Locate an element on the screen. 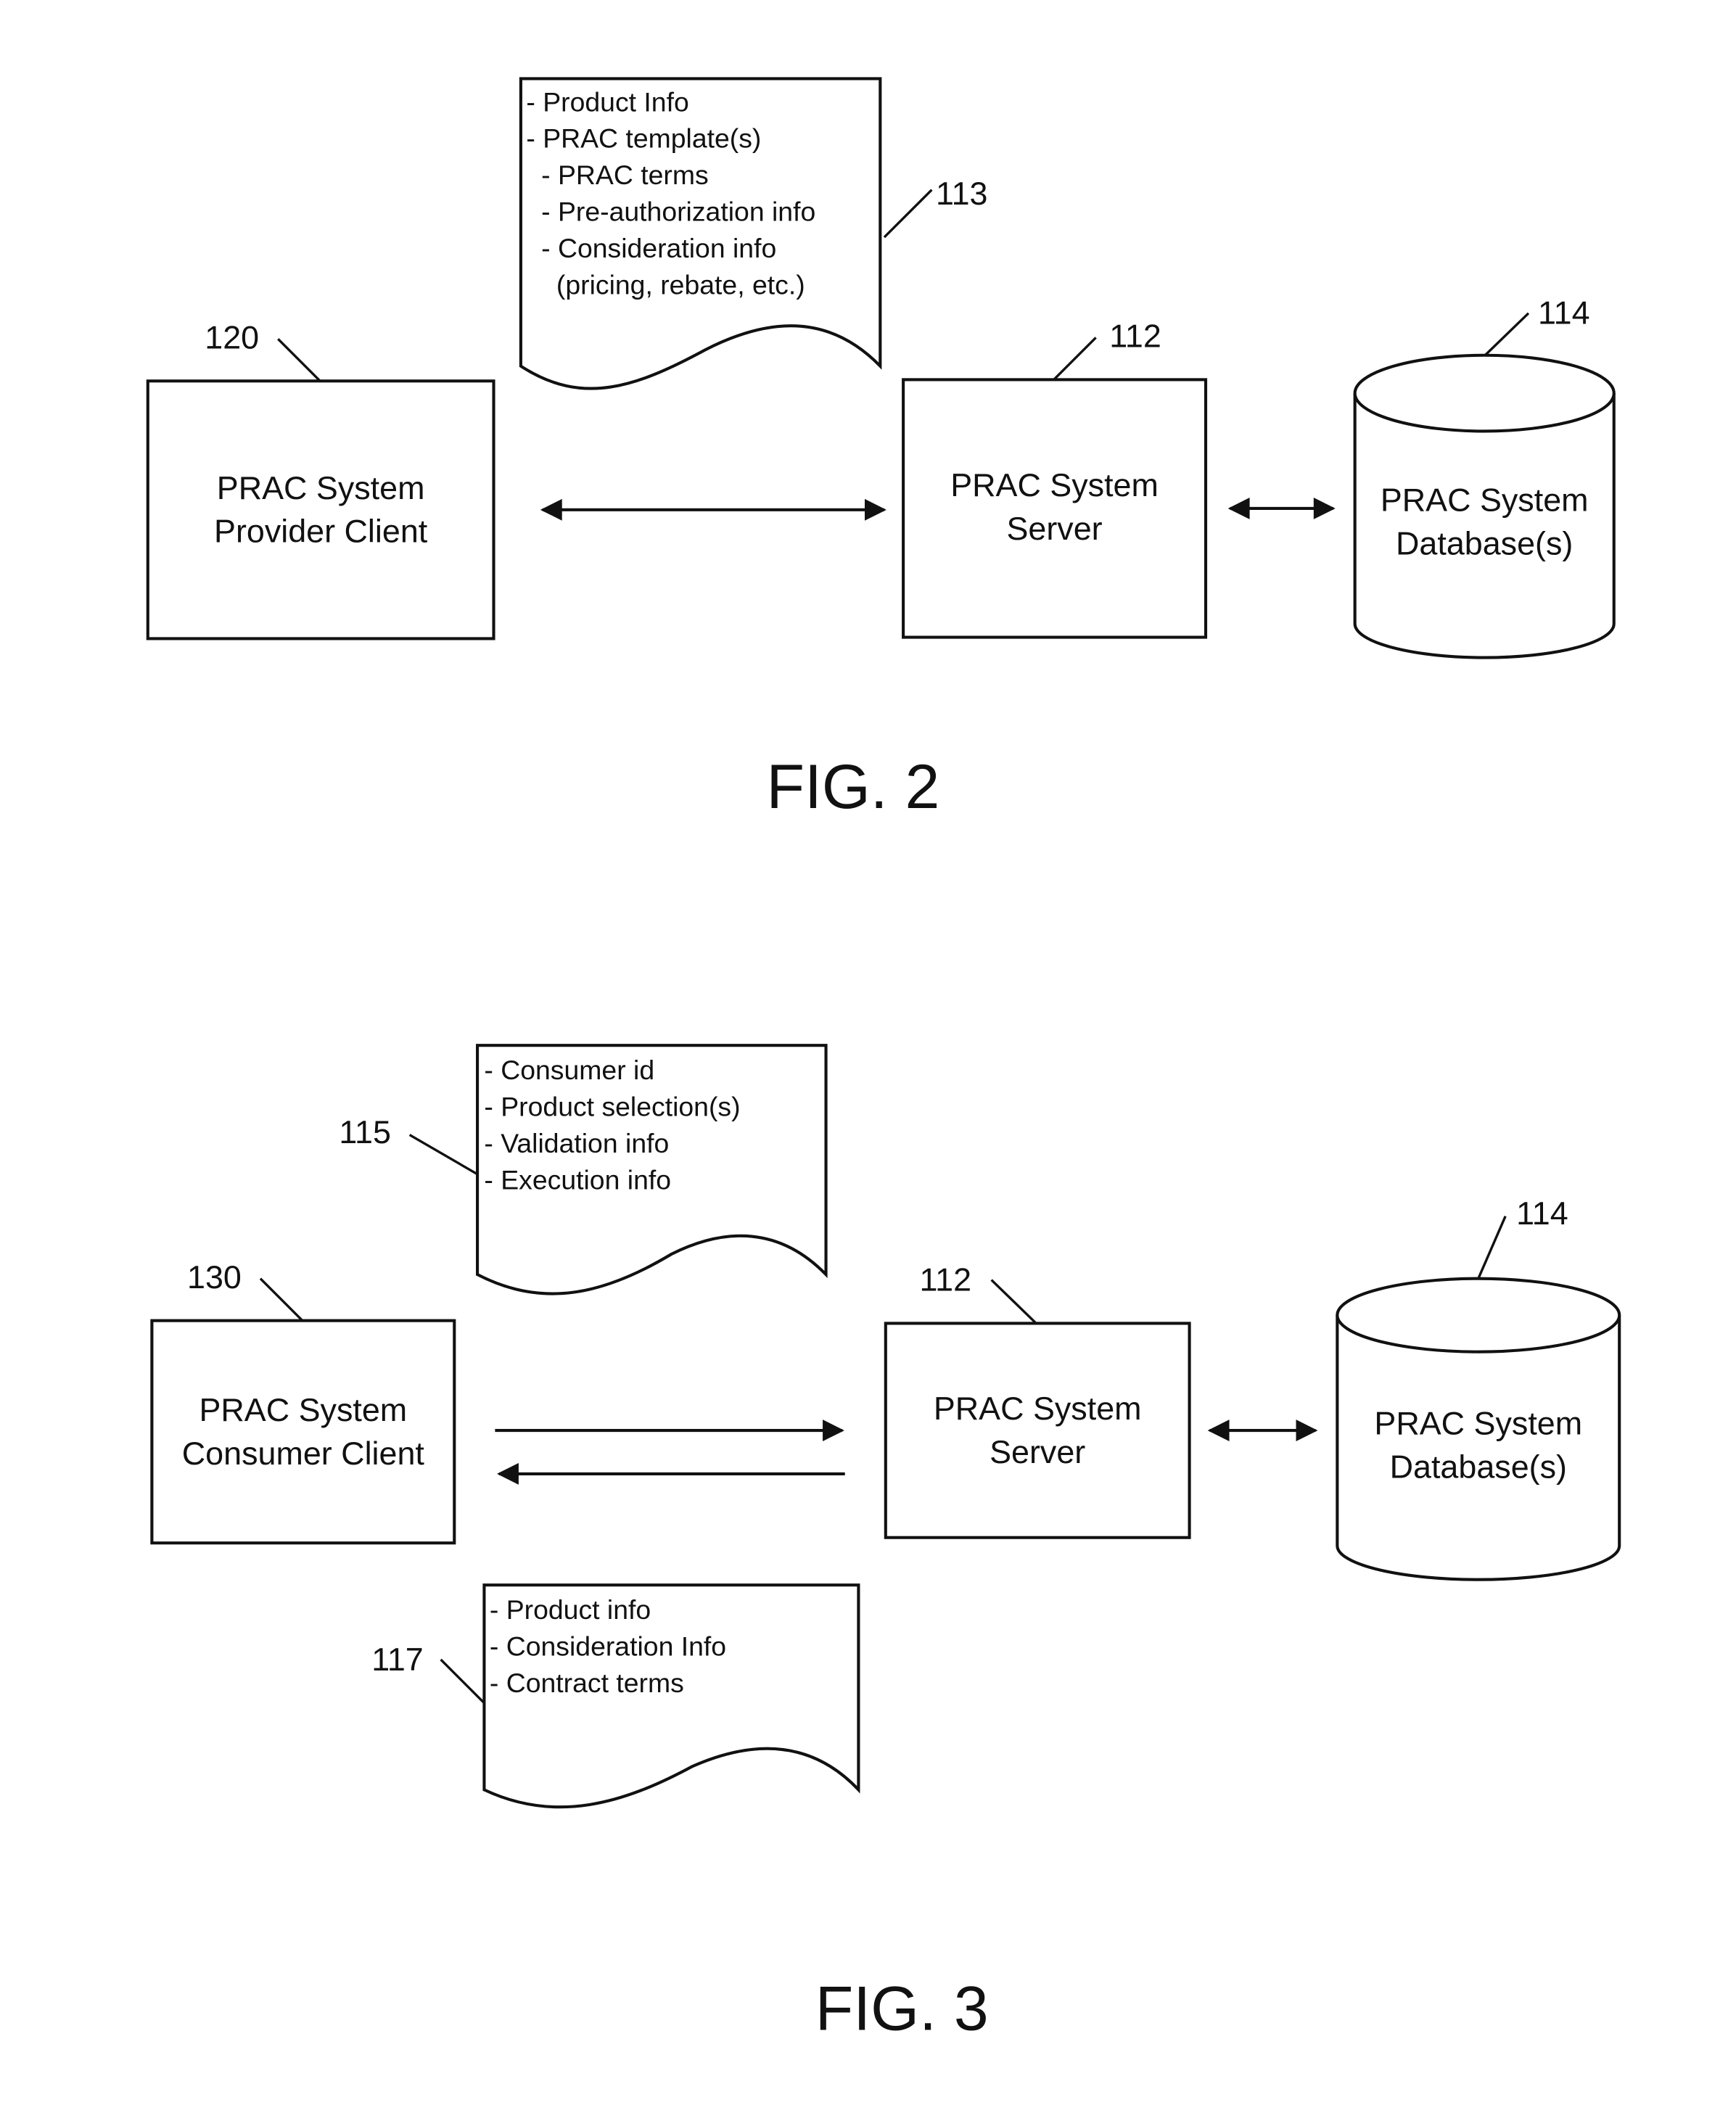 This screenshot has height=2126, width=1736. reference-numeral: 115 is located at coordinates (365, 1132).